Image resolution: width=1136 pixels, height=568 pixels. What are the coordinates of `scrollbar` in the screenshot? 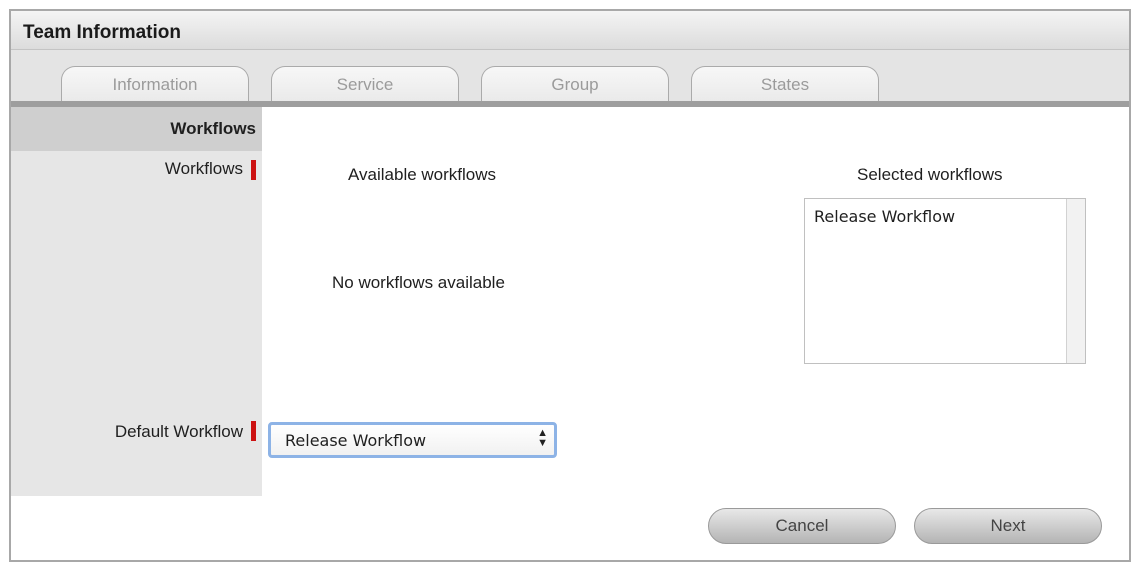 It's located at (1075, 281).